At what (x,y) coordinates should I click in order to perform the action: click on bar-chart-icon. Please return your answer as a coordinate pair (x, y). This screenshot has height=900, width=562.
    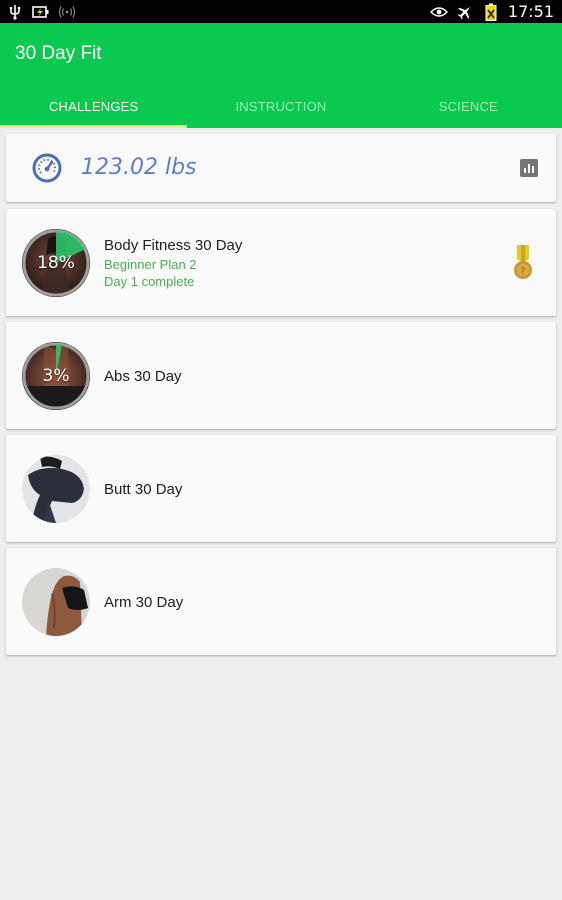
    Looking at the image, I should click on (529, 168).